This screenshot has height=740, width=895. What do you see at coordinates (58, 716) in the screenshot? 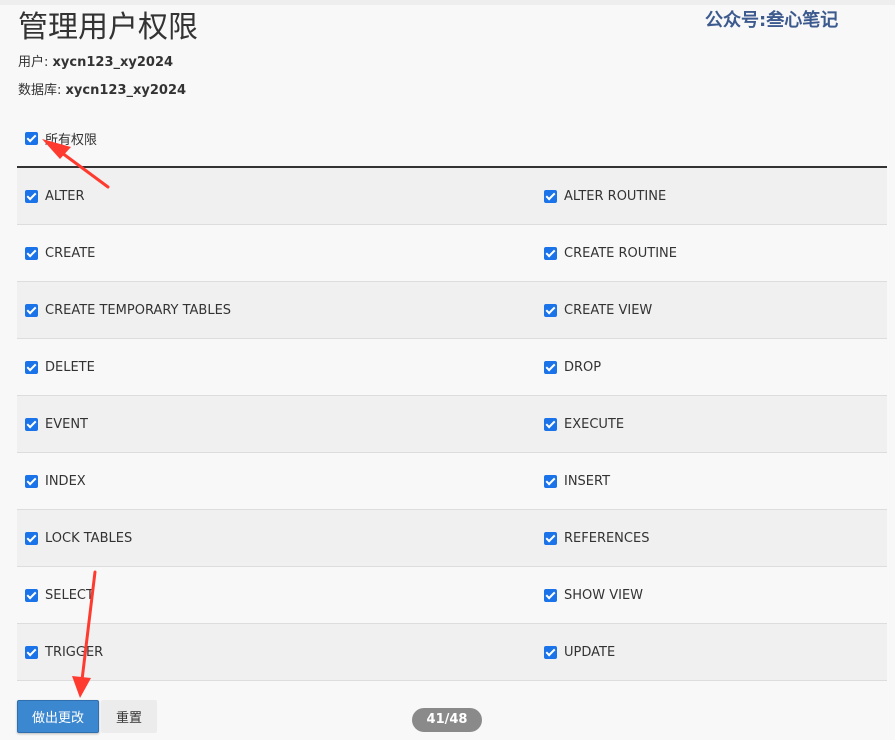
I see `make-changes-button: 做出更改` at bounding box center [58, 716].